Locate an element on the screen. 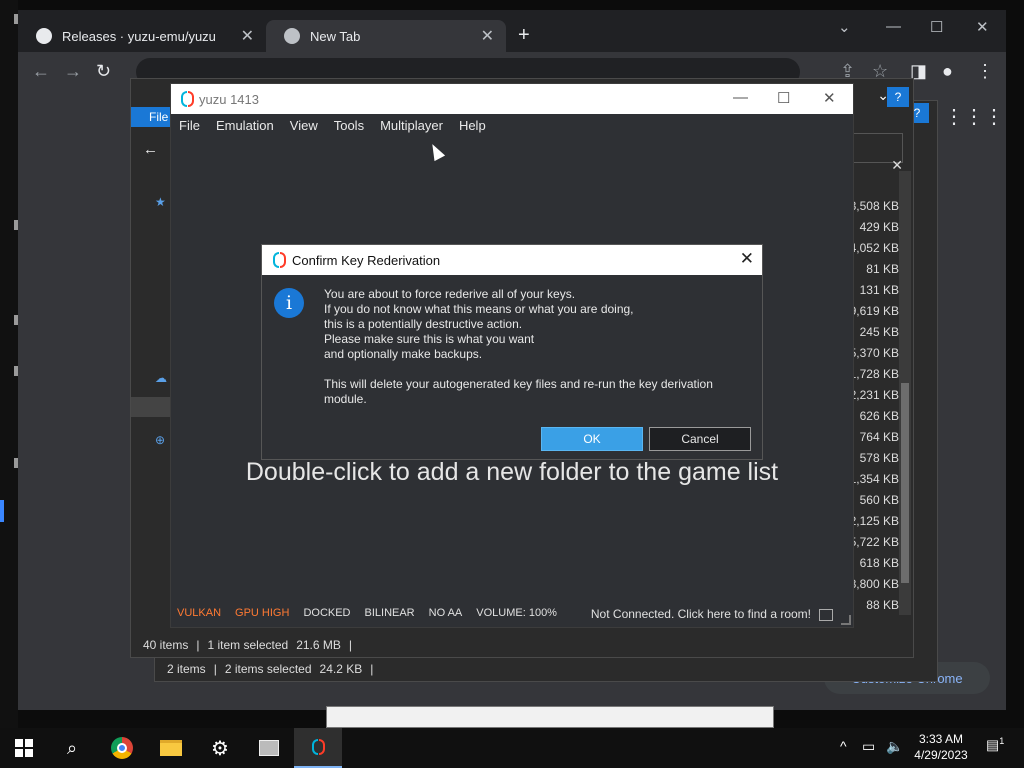 The height and width of the screenshot is (768, 1024). explorer-status-bar: 2 items | 2 items selected 24.2 KB | is located at coordinates (546, 669).